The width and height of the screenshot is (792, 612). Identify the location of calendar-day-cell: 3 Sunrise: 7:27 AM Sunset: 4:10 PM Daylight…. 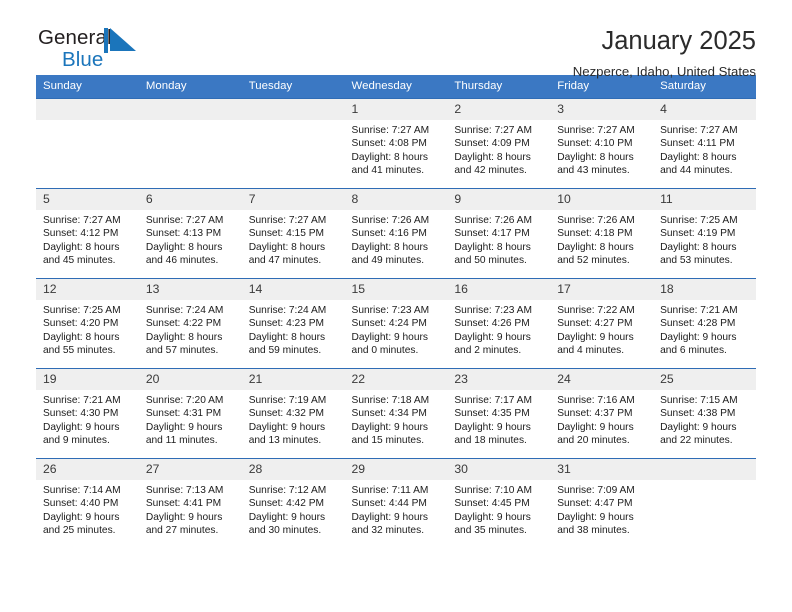
(602, 143).